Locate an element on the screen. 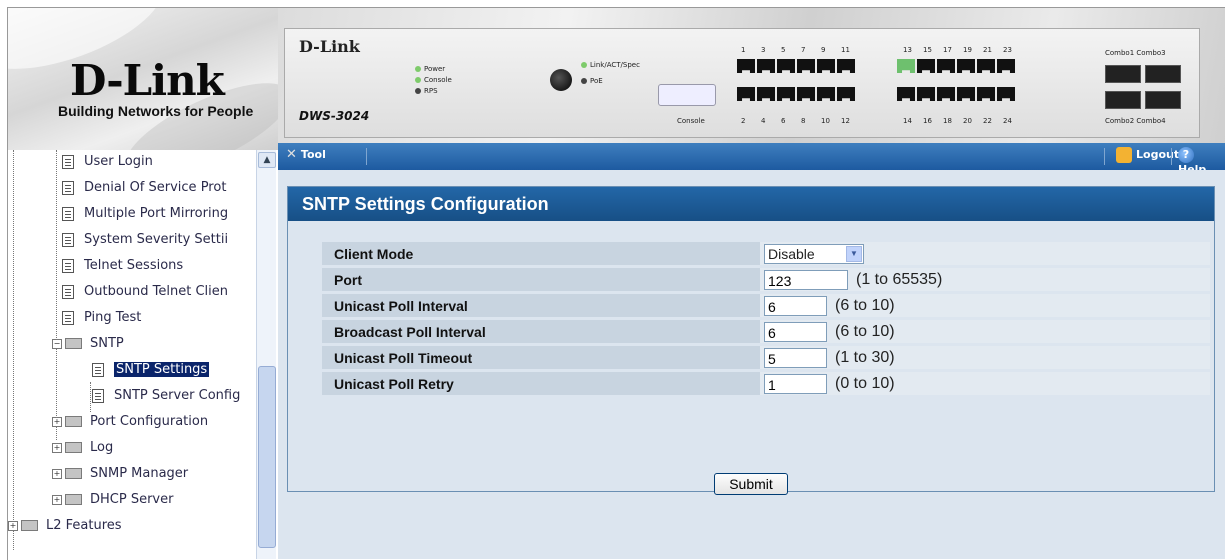 Image resolution: width=1225 pixels, height=560 pixels. client-mode-select: Disable ▼ is located at coordinates (814, 253).